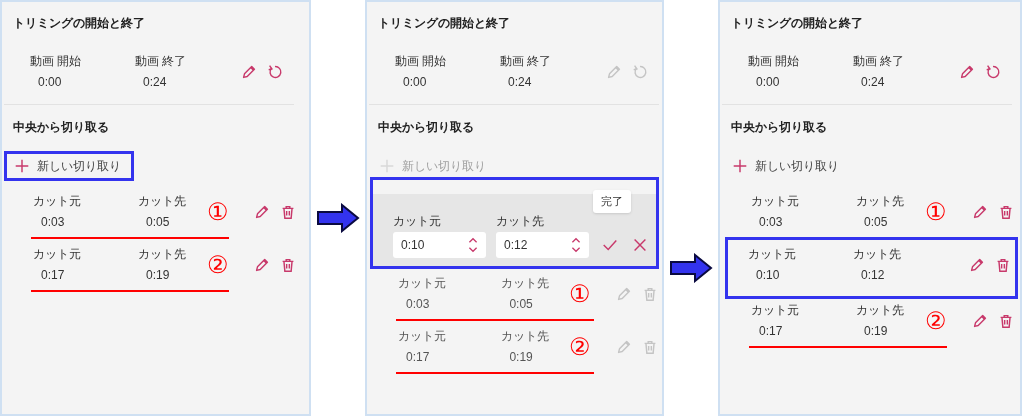  I want to click on time-input-field: 0:10, so click(439, 245).